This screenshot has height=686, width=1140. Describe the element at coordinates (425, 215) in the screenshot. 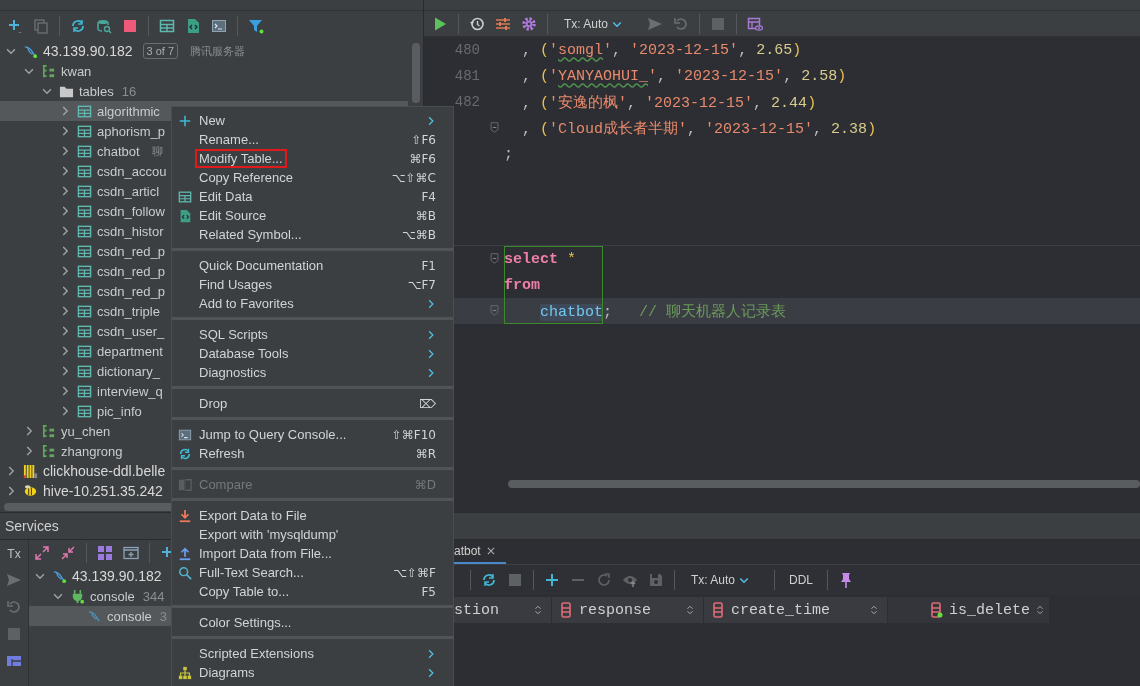

I see `shortcut-text: ⌘B` at that location.